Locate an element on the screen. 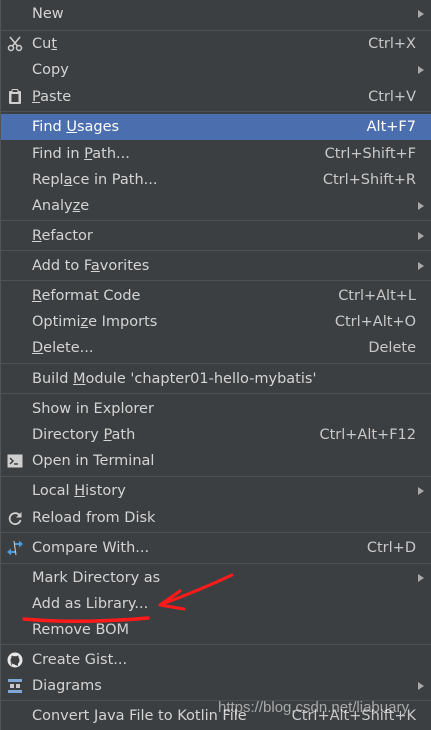 This screenshot has height=730, width=431. github-icon is located at coordinates (15, 660).